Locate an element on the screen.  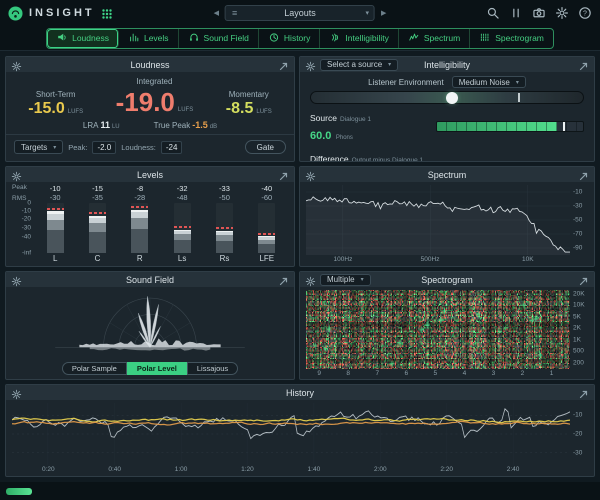
mode-polar-sample: Polar Sample is located at coordinates (94, 368).